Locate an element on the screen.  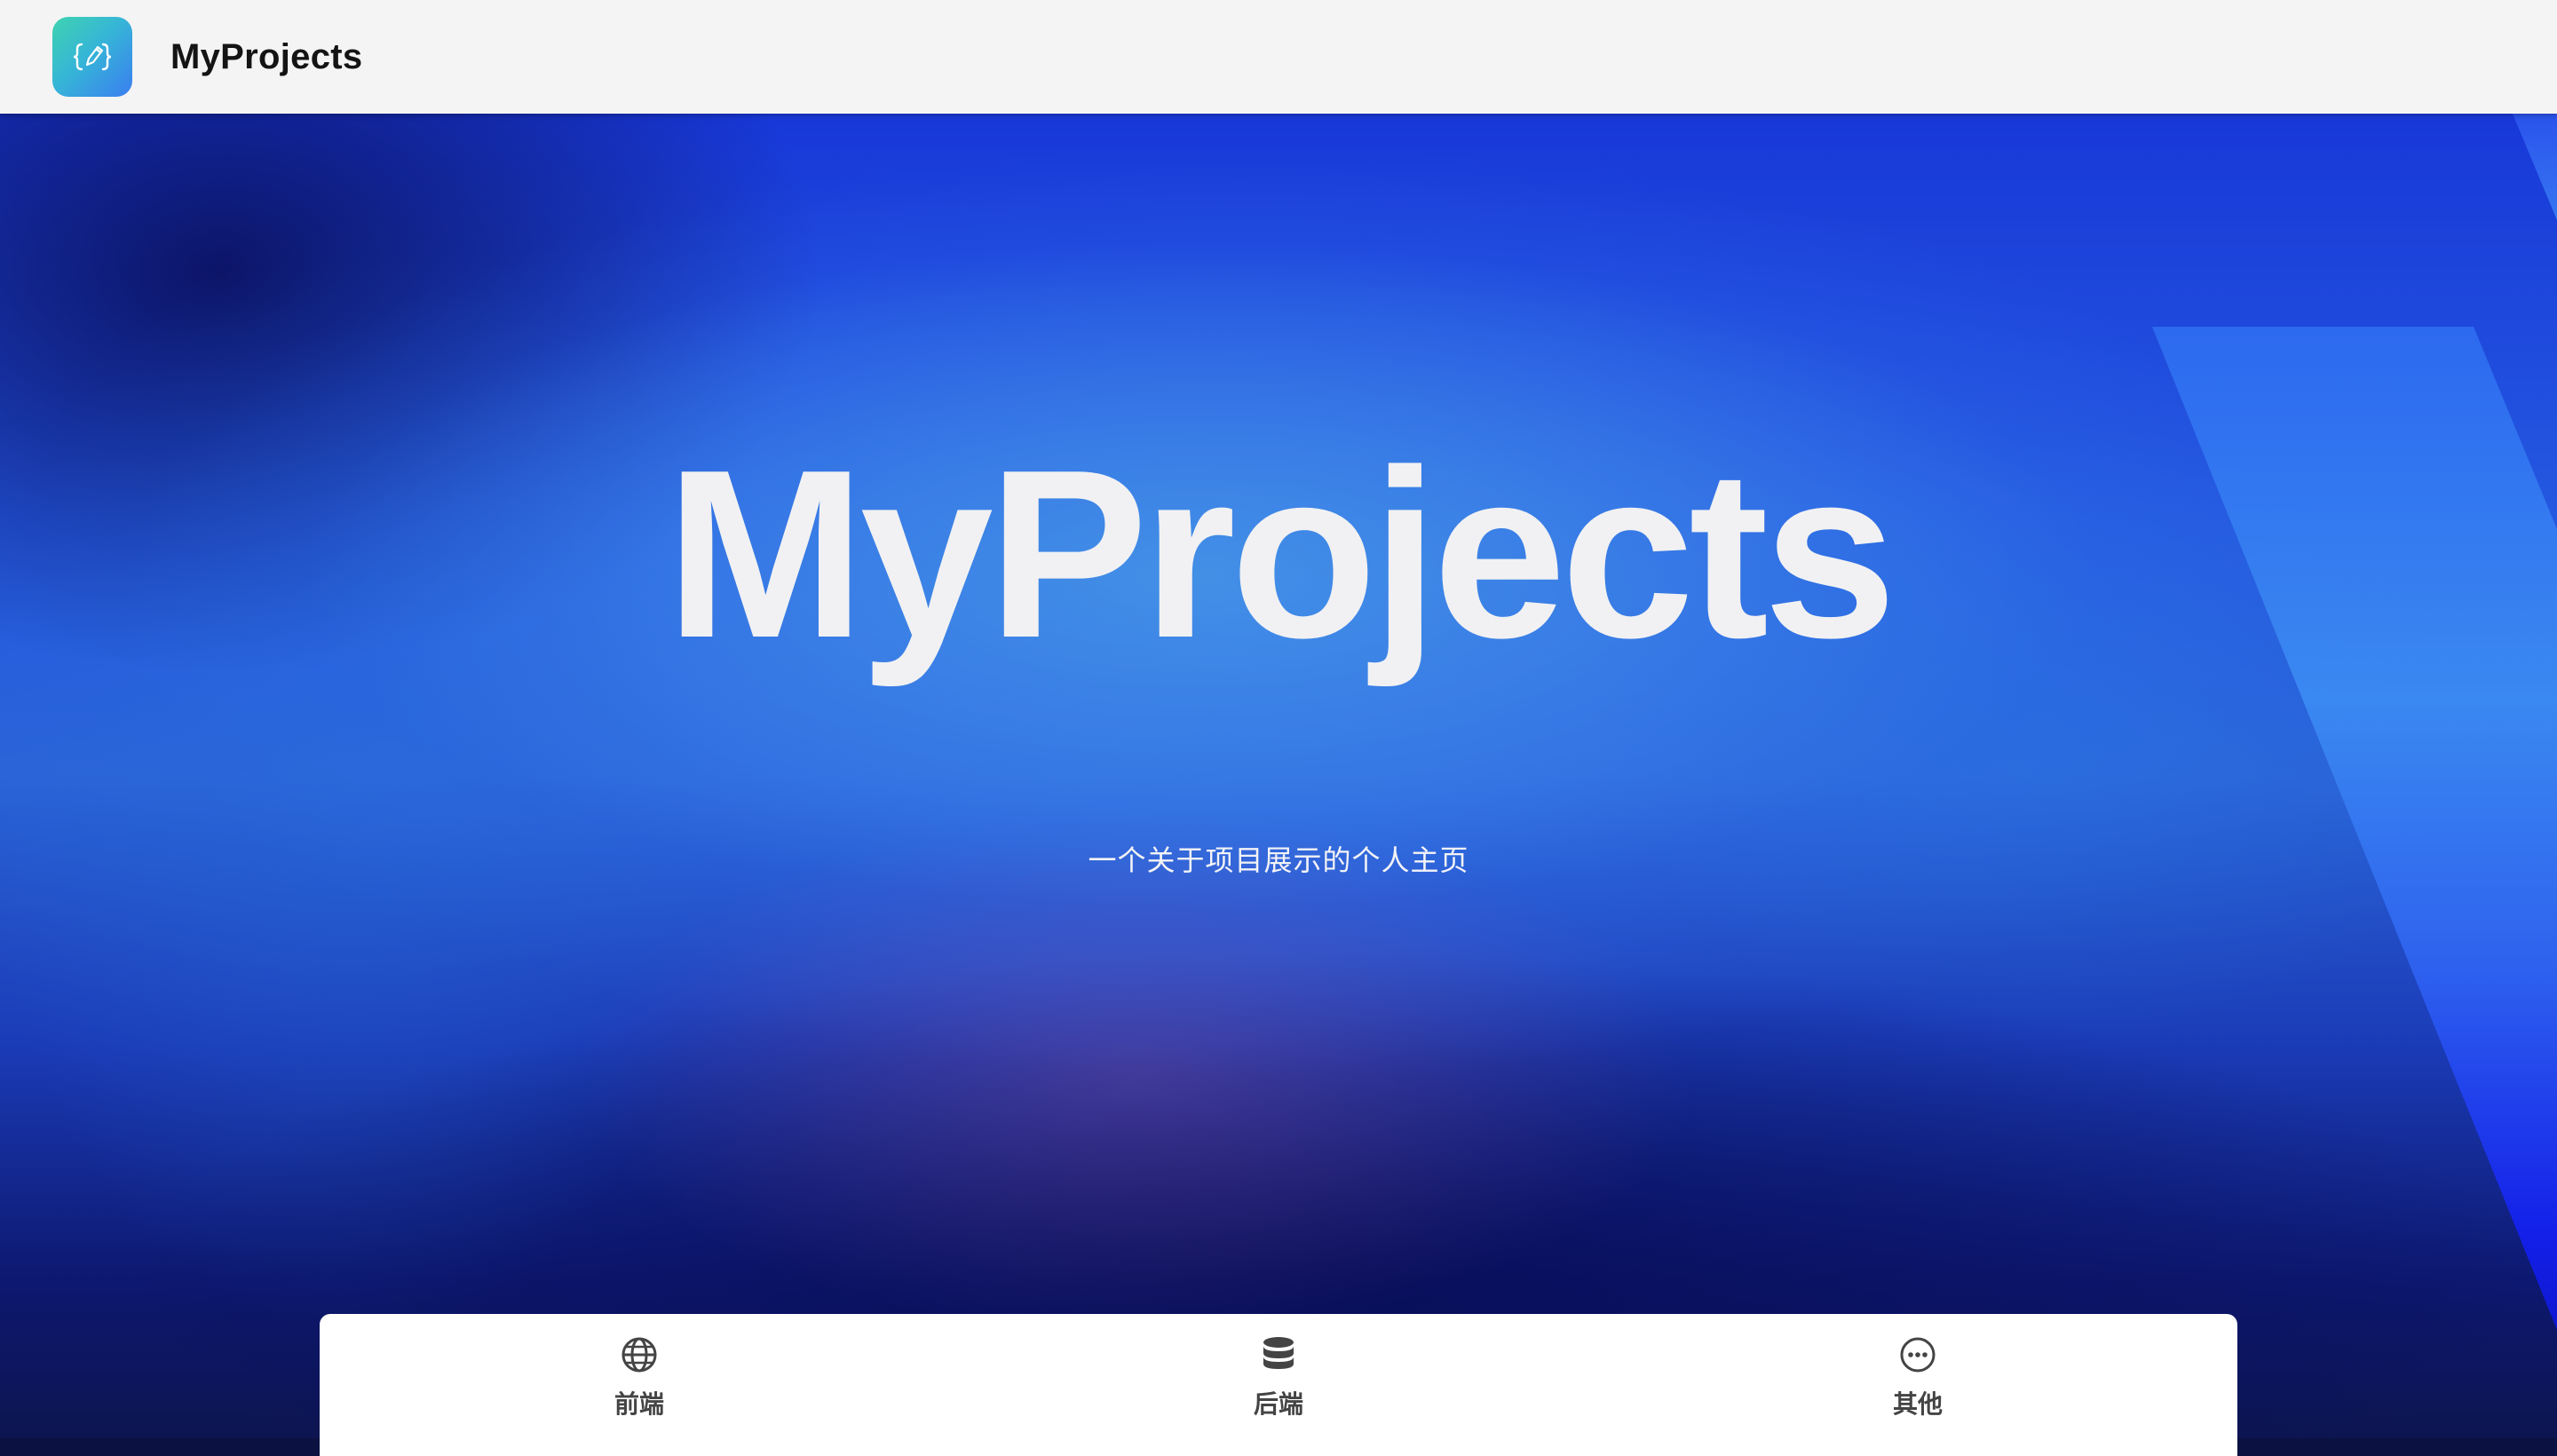
category-nav: 前端 后端 其他 is located at coordinates (1278, 1385).